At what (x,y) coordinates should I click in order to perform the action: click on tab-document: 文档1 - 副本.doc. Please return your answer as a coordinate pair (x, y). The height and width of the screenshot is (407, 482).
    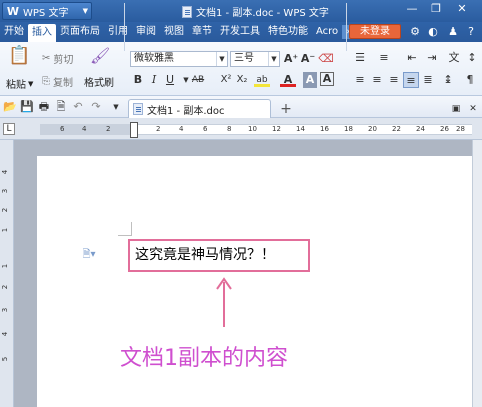
    Looking at the image, I should click on (199, 108).